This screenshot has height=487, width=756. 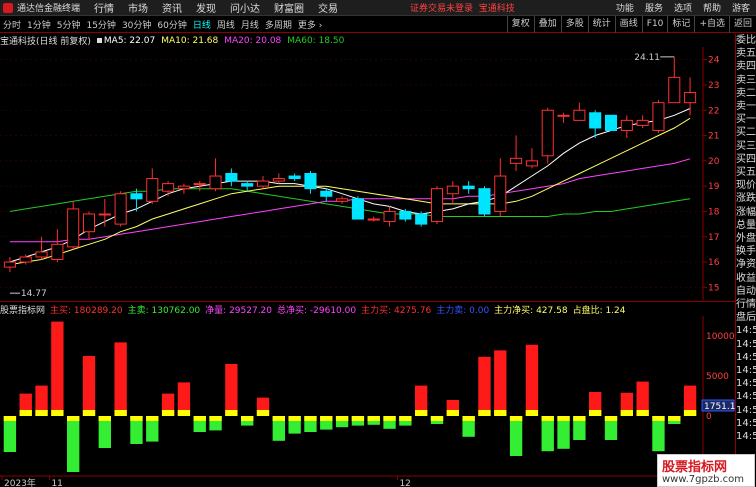 I want to click on overlay-button: 叠加, so click(x=547, y=24).